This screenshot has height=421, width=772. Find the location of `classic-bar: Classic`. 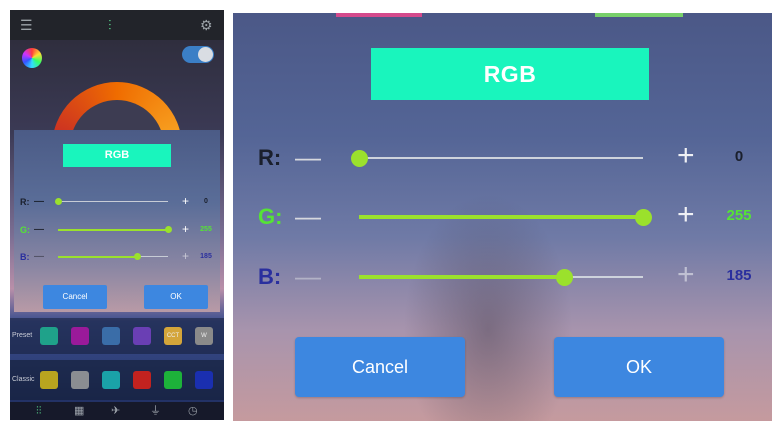

classic-bar: Classic is located at coordinates (117, 380).